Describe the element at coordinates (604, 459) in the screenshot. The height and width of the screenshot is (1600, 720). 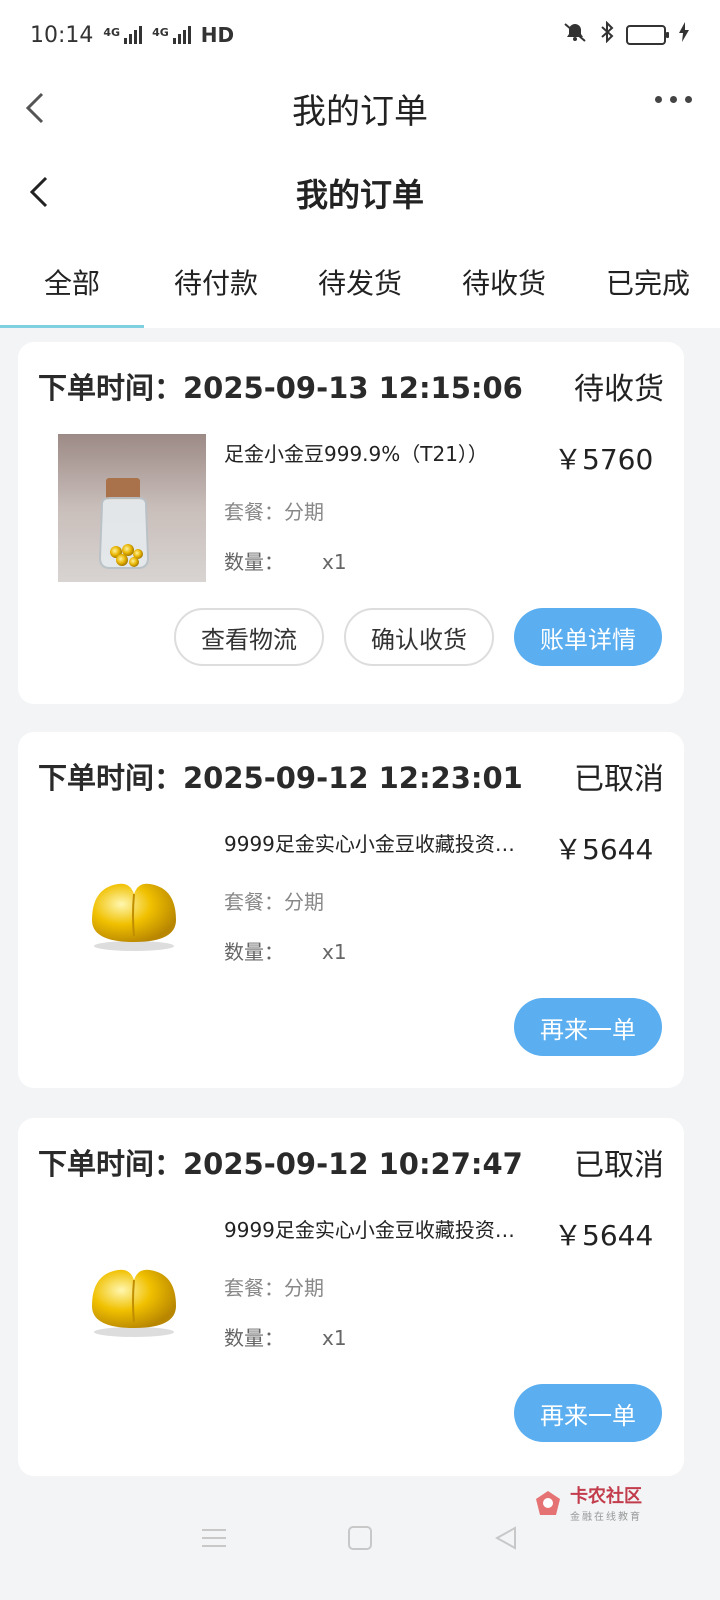
I see `product-price: ￥5760` at that location.